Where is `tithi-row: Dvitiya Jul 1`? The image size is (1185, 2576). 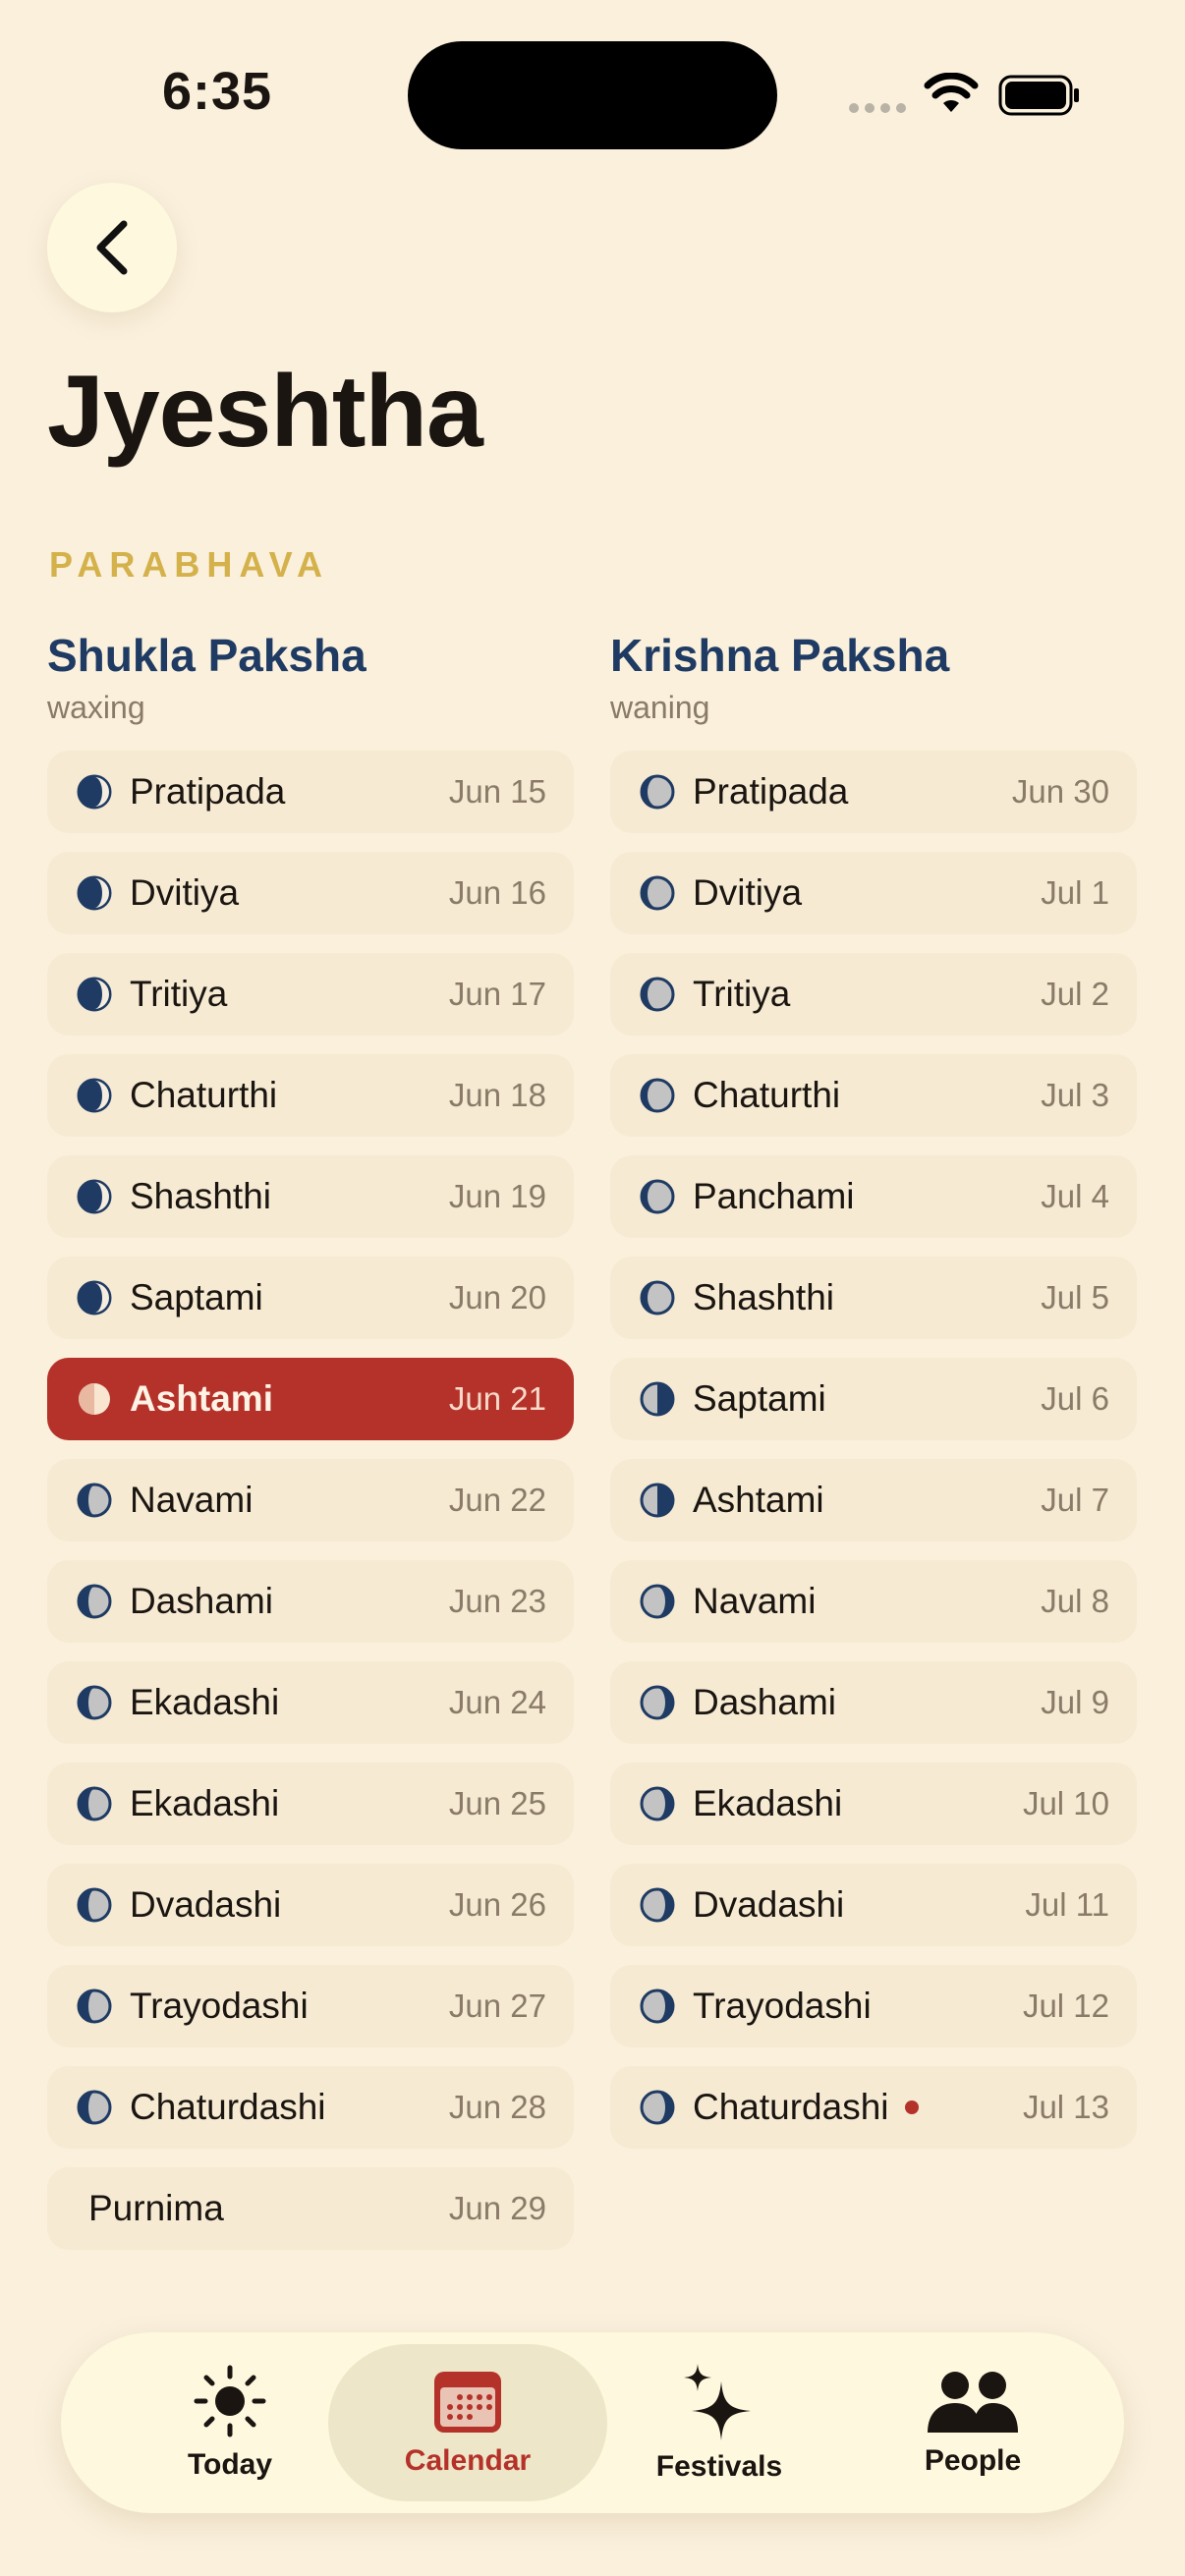 tithi-row: Dvitiya Jul 1 is located at coordinates (874, 893).